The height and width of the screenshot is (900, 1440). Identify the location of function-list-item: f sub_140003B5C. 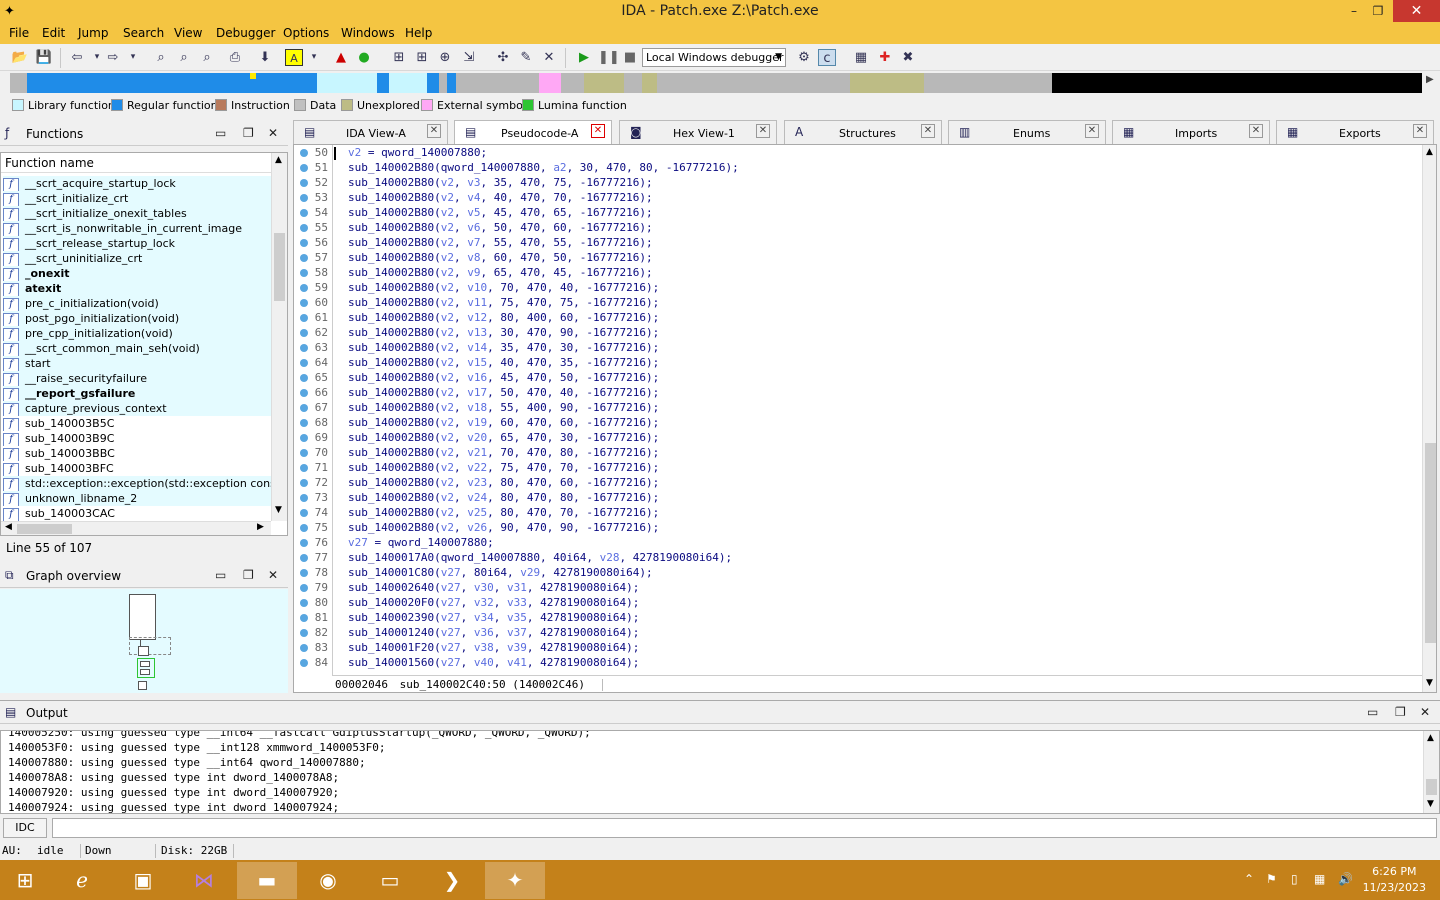
(137, 423).